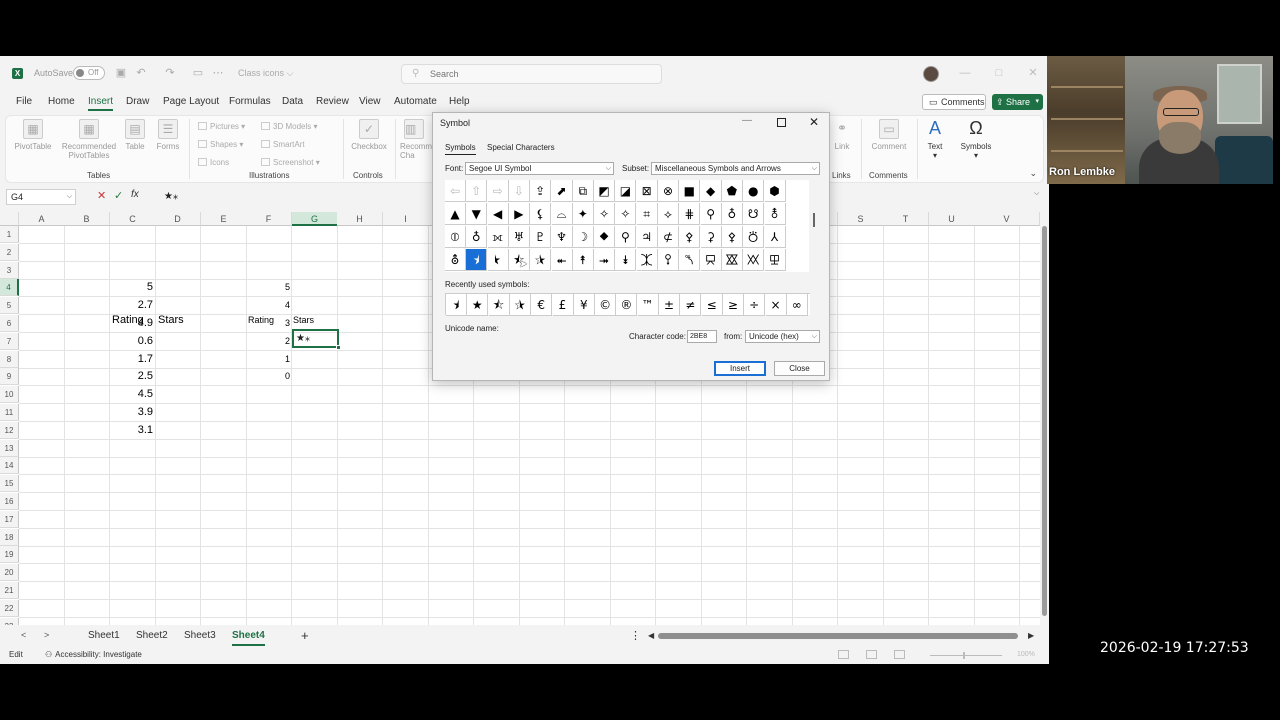  Describe the element at coordinates (292, 101) in the screenshot. I see `tab-data: Data` at that location.